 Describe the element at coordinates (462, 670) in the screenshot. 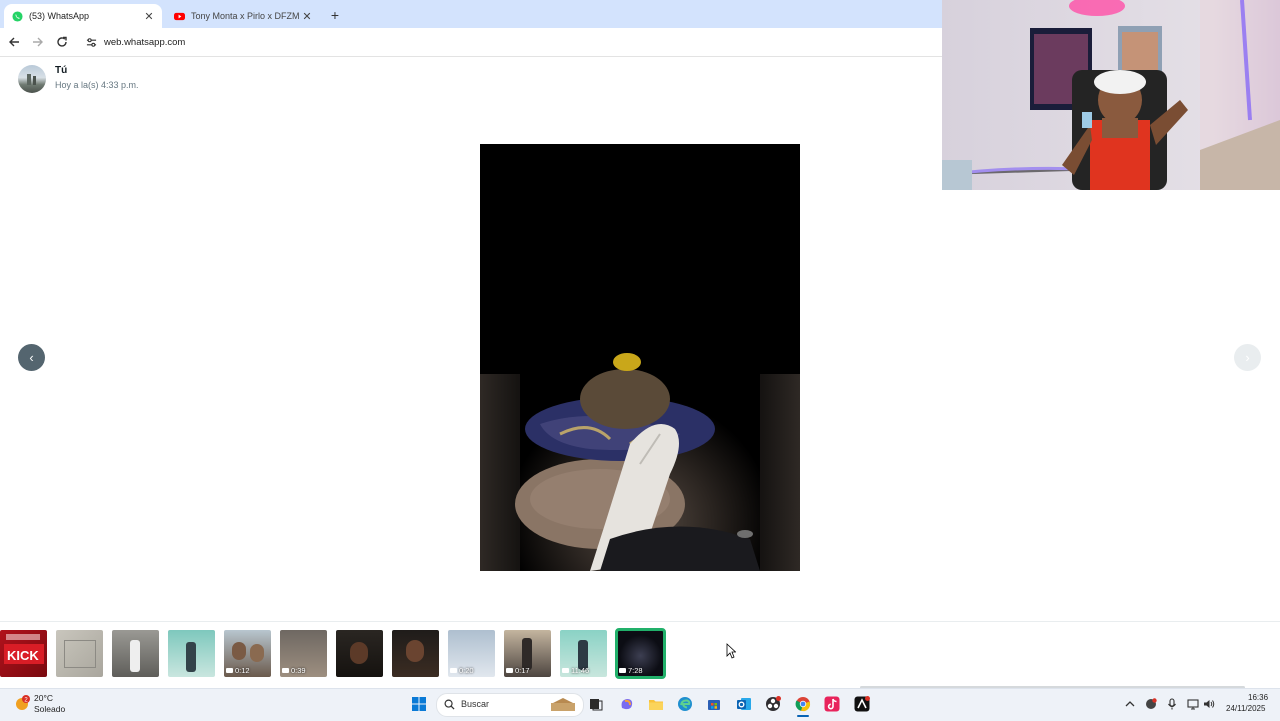

I see `video-duration: 0:20` at that location.